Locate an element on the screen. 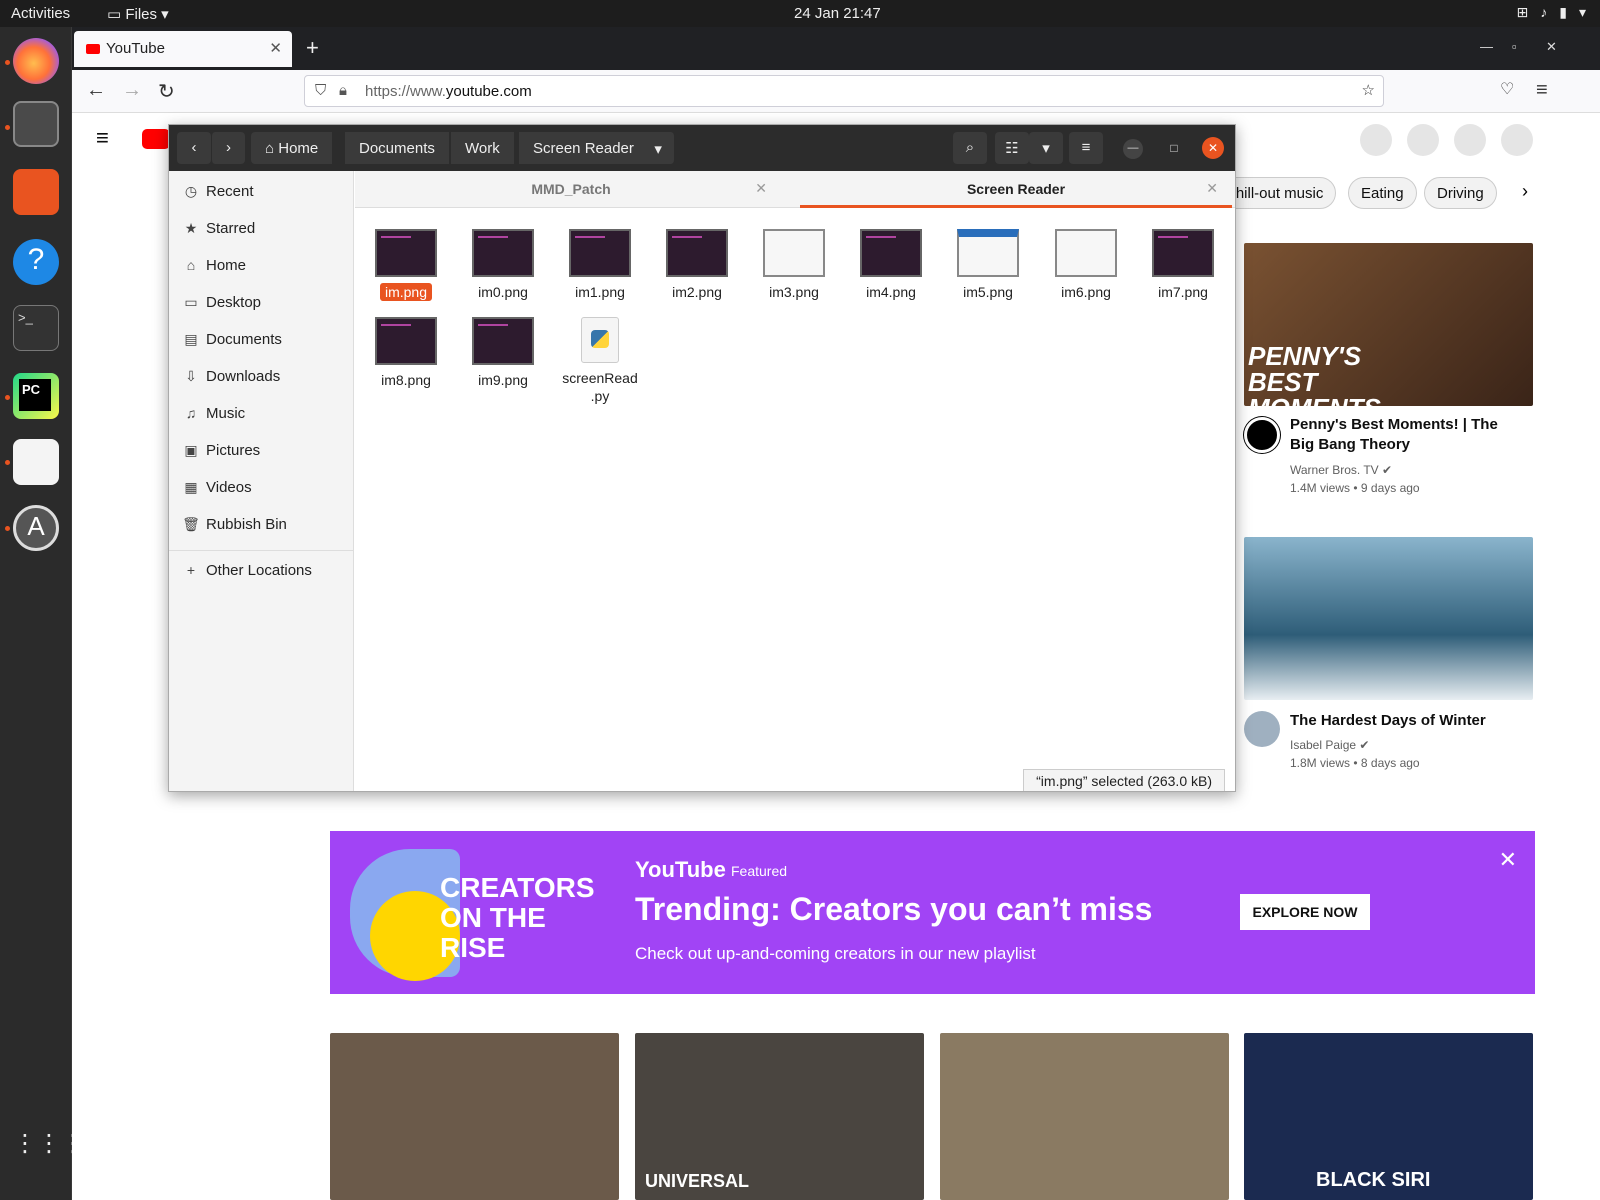 This screenshot has height=1200, width=1600. chevron-right-icon: › is located at coordinates (1525, 191).